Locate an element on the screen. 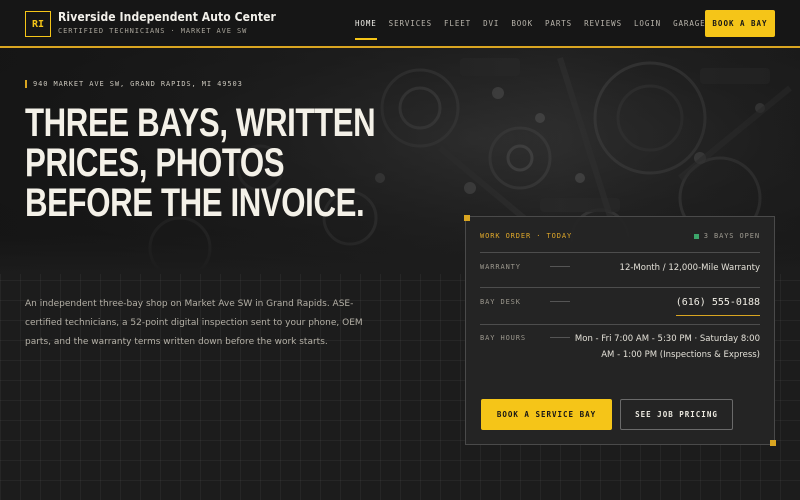  status-dot-icon is located at coordinates (696, 236).